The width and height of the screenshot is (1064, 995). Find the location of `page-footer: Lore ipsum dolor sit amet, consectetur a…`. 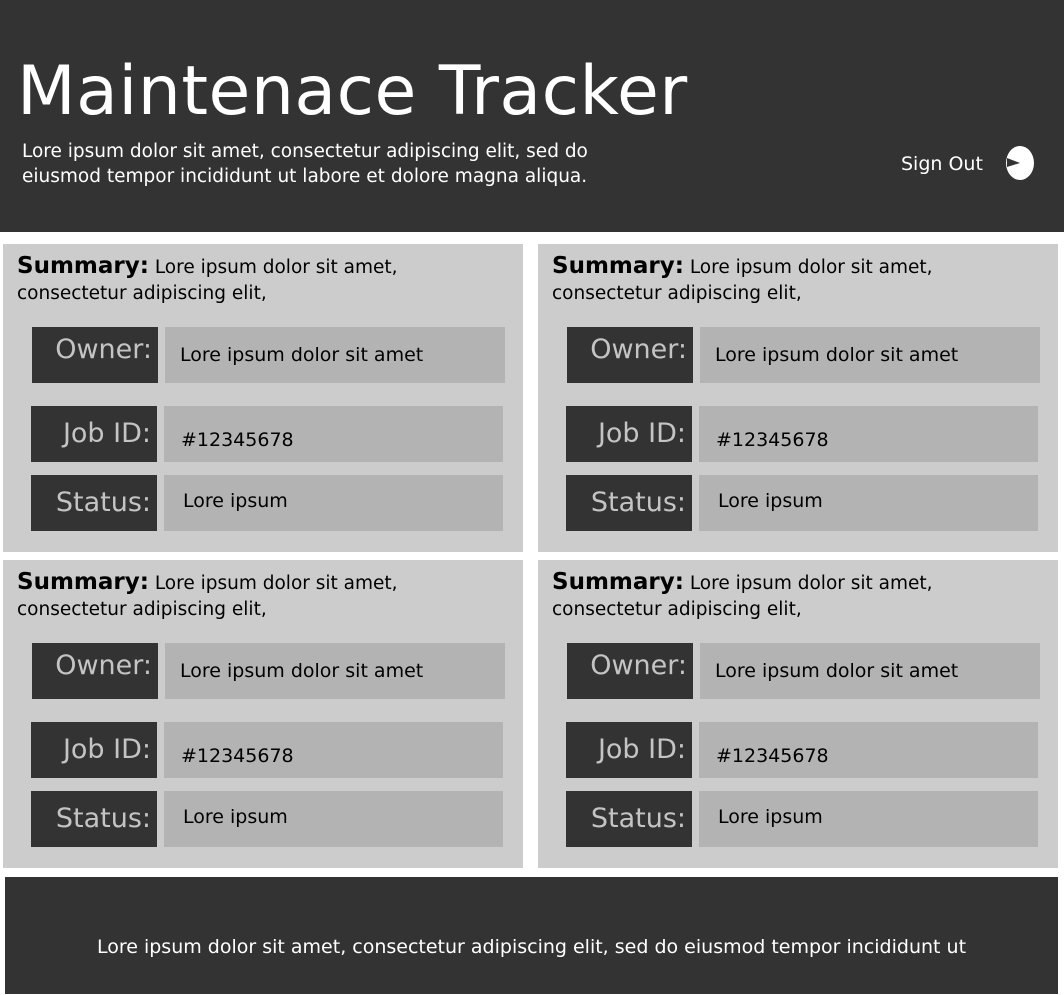

page-footer: Lore ipsum dolor sit amet, consectetur a… is located at coordinates (531, 935).